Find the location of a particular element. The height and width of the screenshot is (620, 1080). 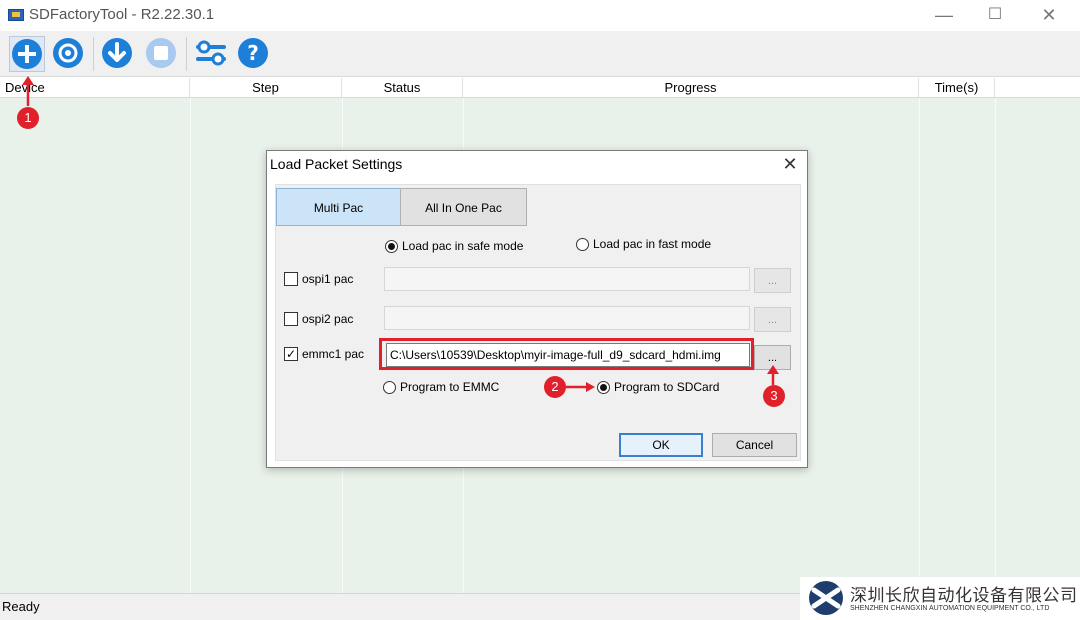

checkmark-icon: ✓ is located at coordinates (291, 354).